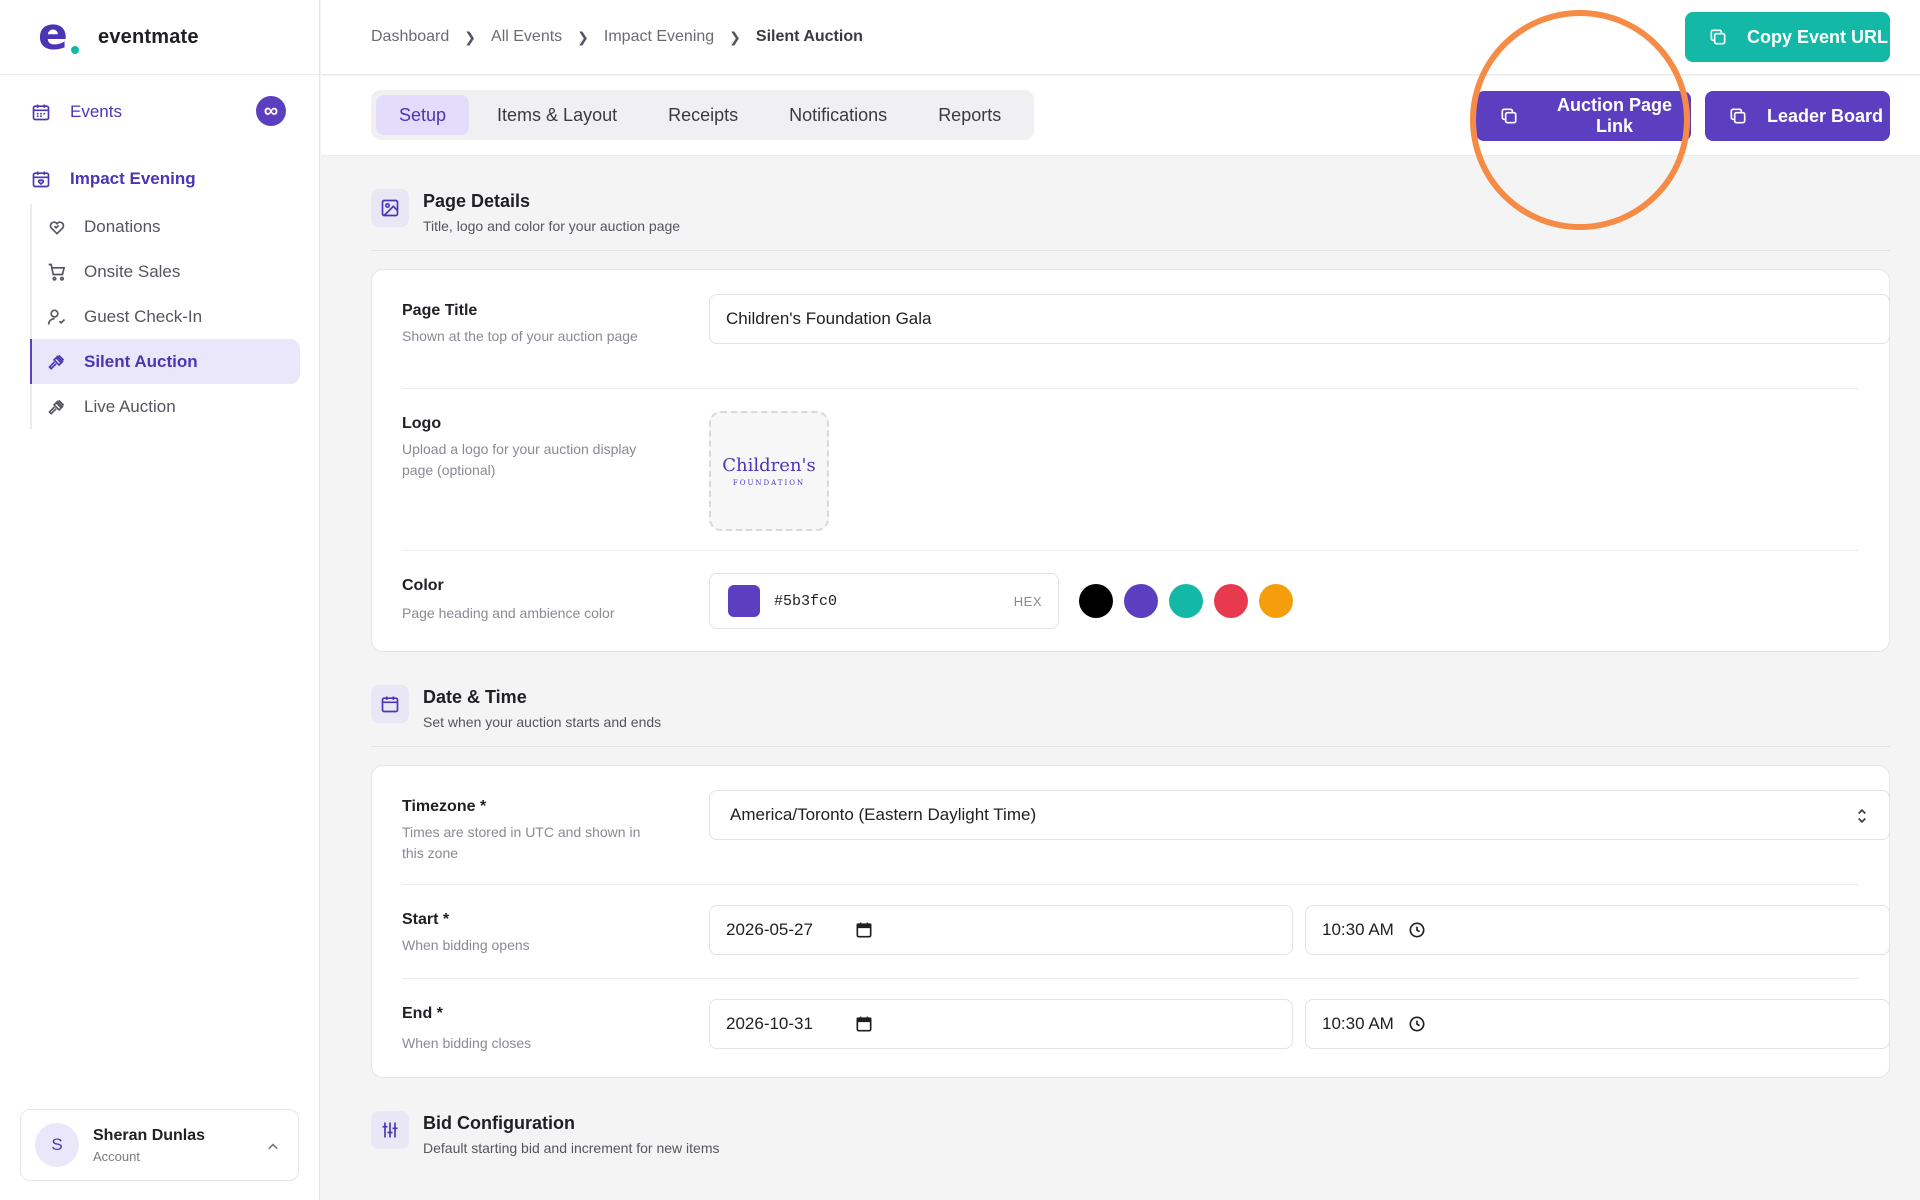  I want to click on swatch-orange, so click(1276, 601).